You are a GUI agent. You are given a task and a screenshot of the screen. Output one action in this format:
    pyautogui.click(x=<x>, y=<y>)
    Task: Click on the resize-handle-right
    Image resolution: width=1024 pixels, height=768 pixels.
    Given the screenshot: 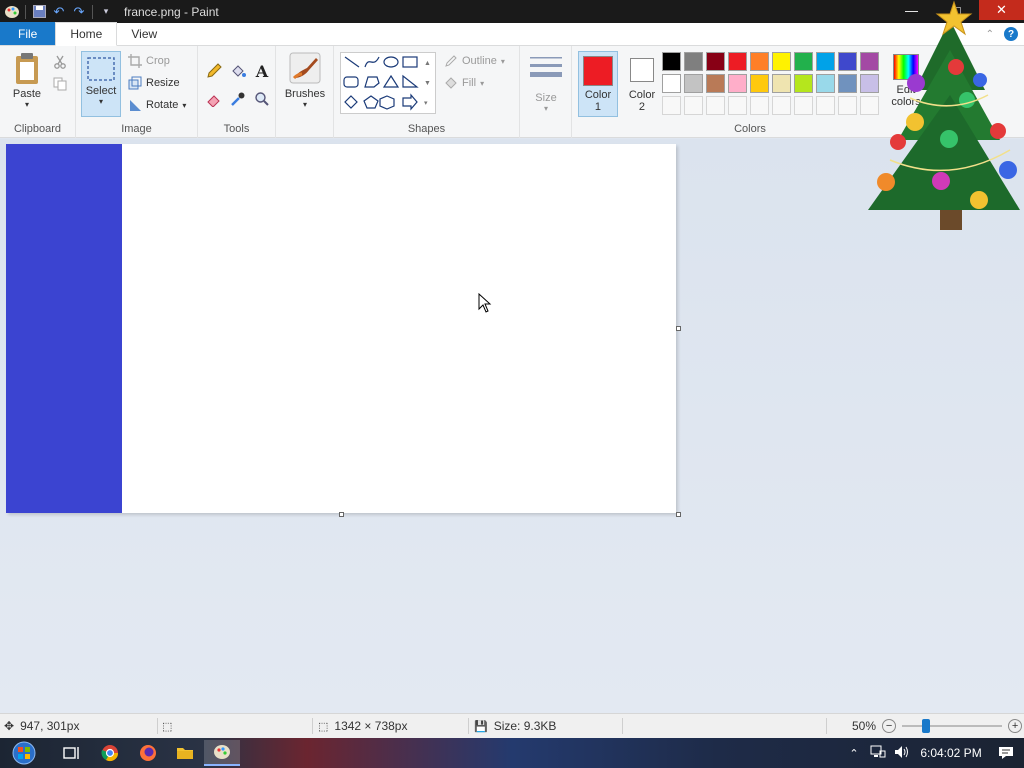 What is the action you would take?
    pyautogui.click(x=678, y=328)
    